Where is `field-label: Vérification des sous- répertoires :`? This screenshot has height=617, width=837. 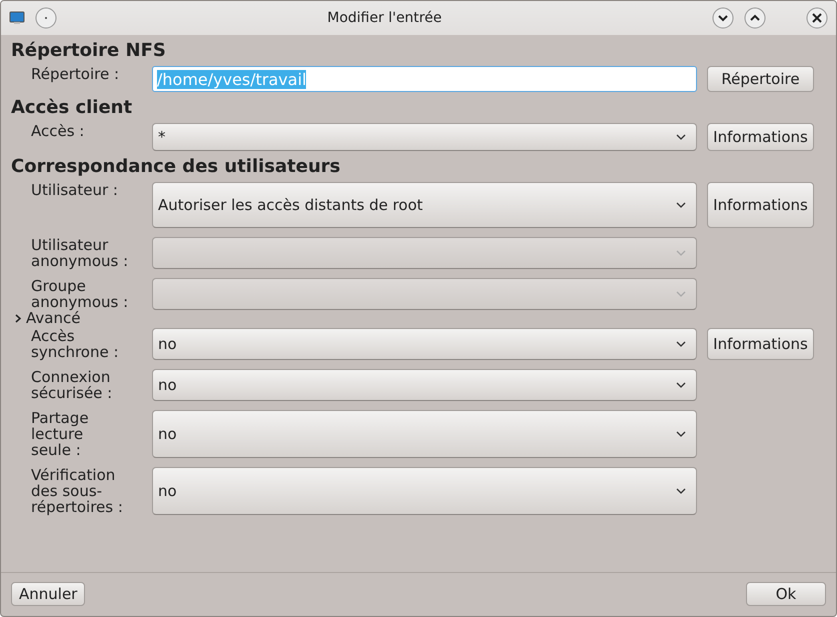
field-label: Vérification des sous- répertoires : is located at coordinates (77, 491).